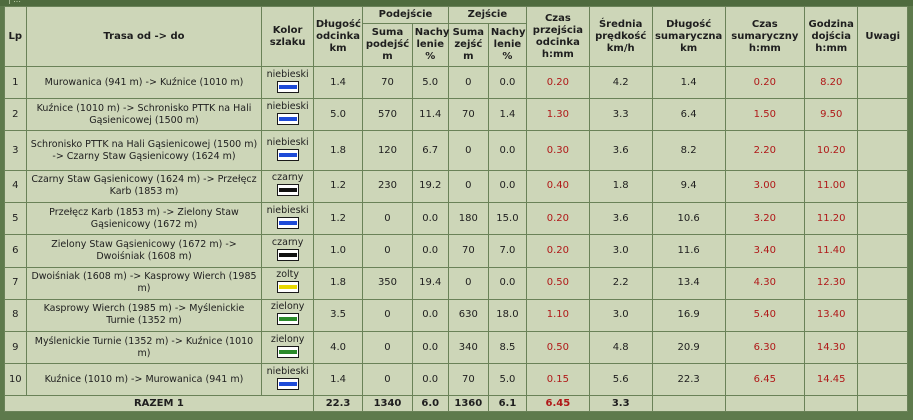  What do you see at coordinates (507, 219) in the screenshot?
I see `nachylenie-zej-cell: 15.0` at bounding box center [507, 219].